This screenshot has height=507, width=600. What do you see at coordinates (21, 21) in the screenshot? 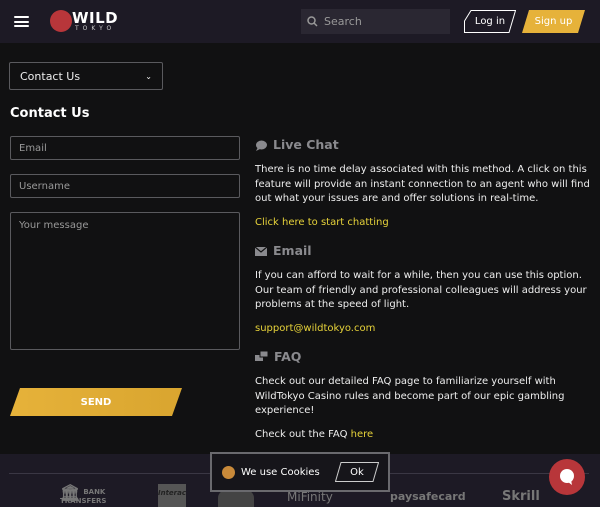
I see `menu-icon` at bounding box center [21, 21].